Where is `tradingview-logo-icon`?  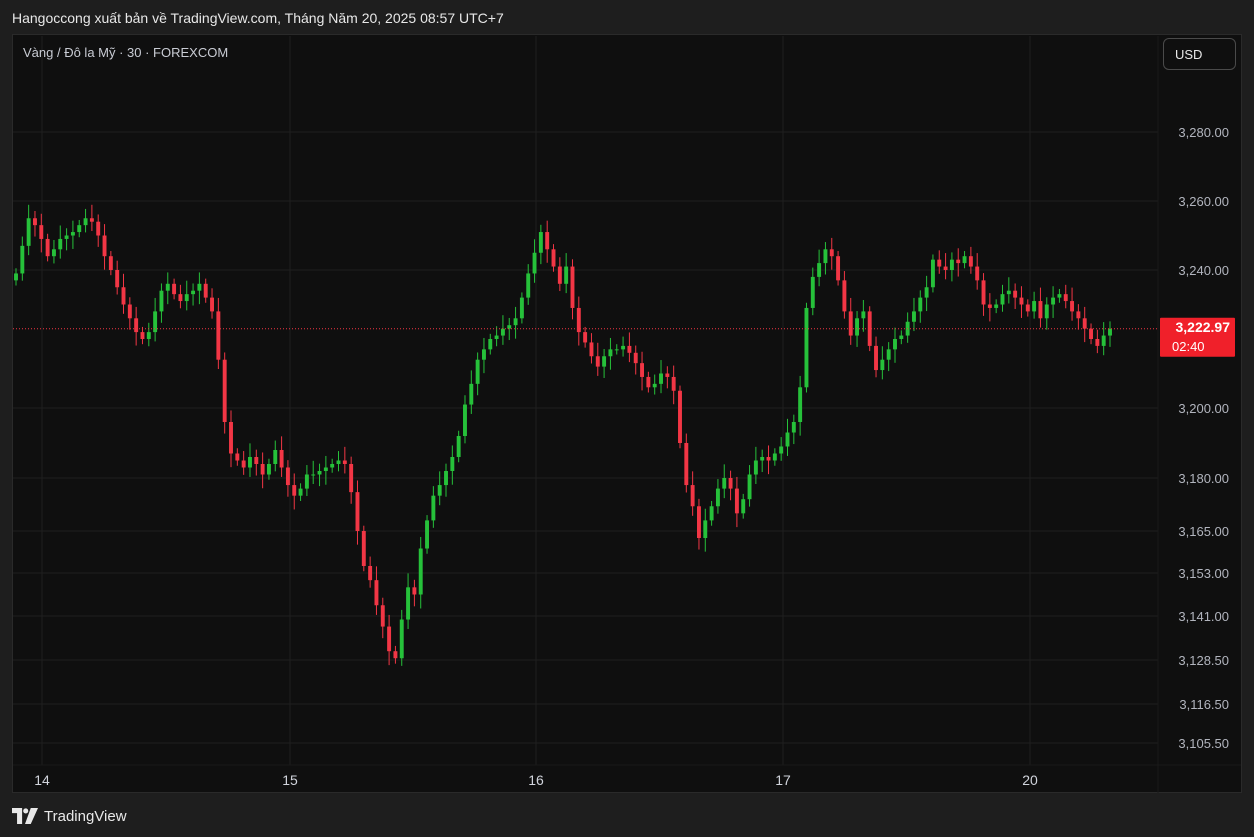
tradingview-logo-icon is located at coordinates (25, 816).